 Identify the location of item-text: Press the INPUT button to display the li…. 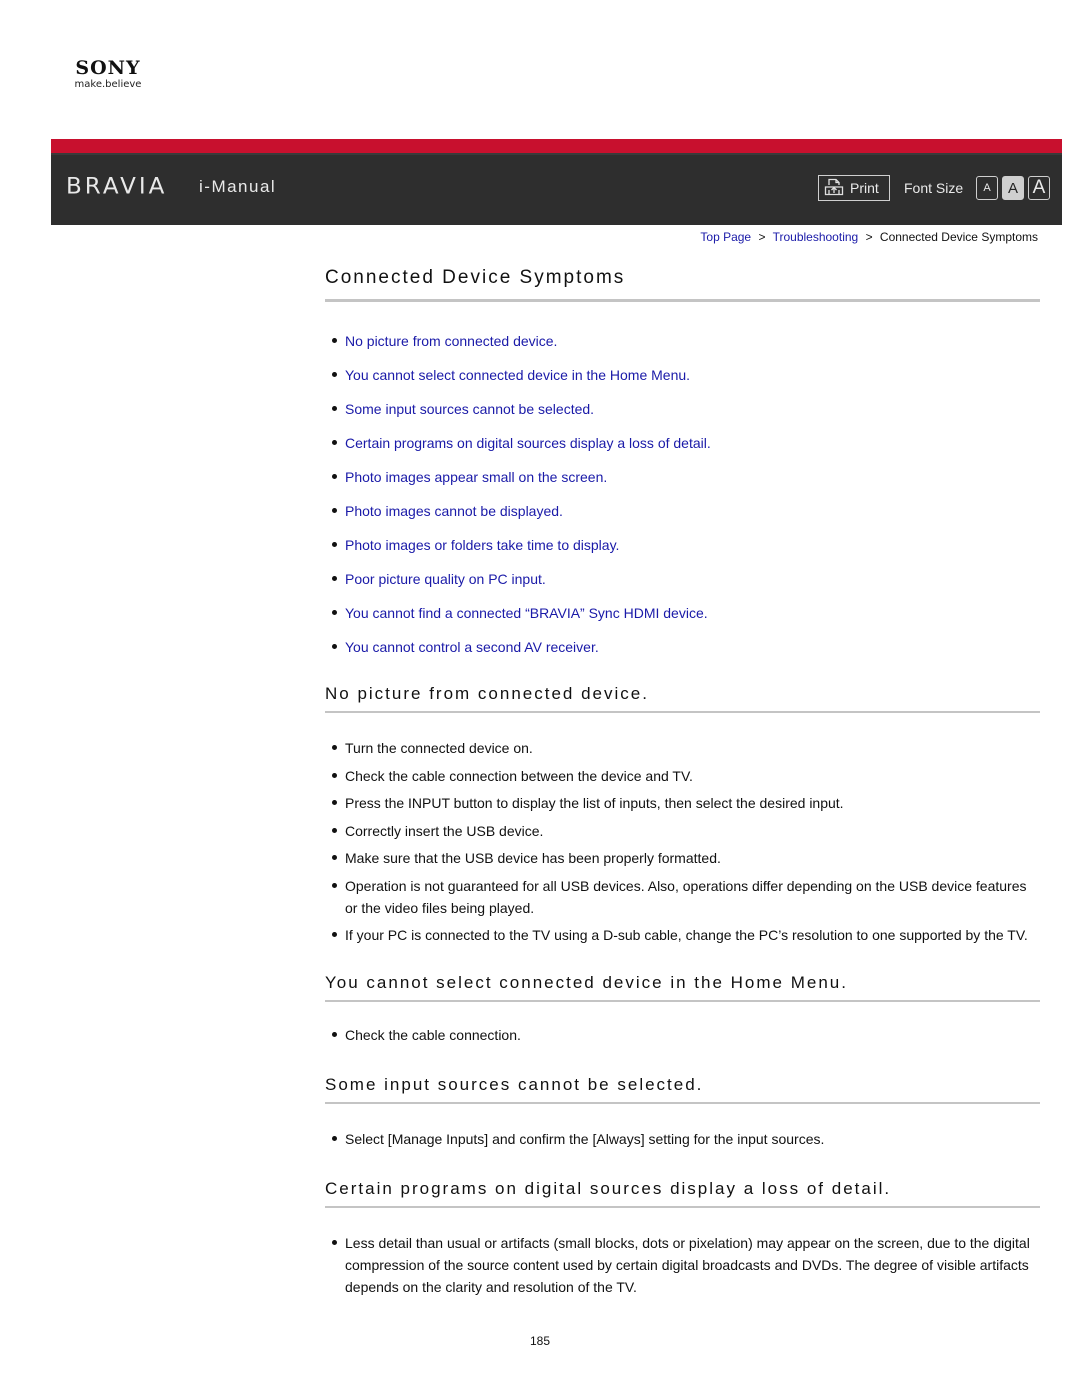
(594, 803).